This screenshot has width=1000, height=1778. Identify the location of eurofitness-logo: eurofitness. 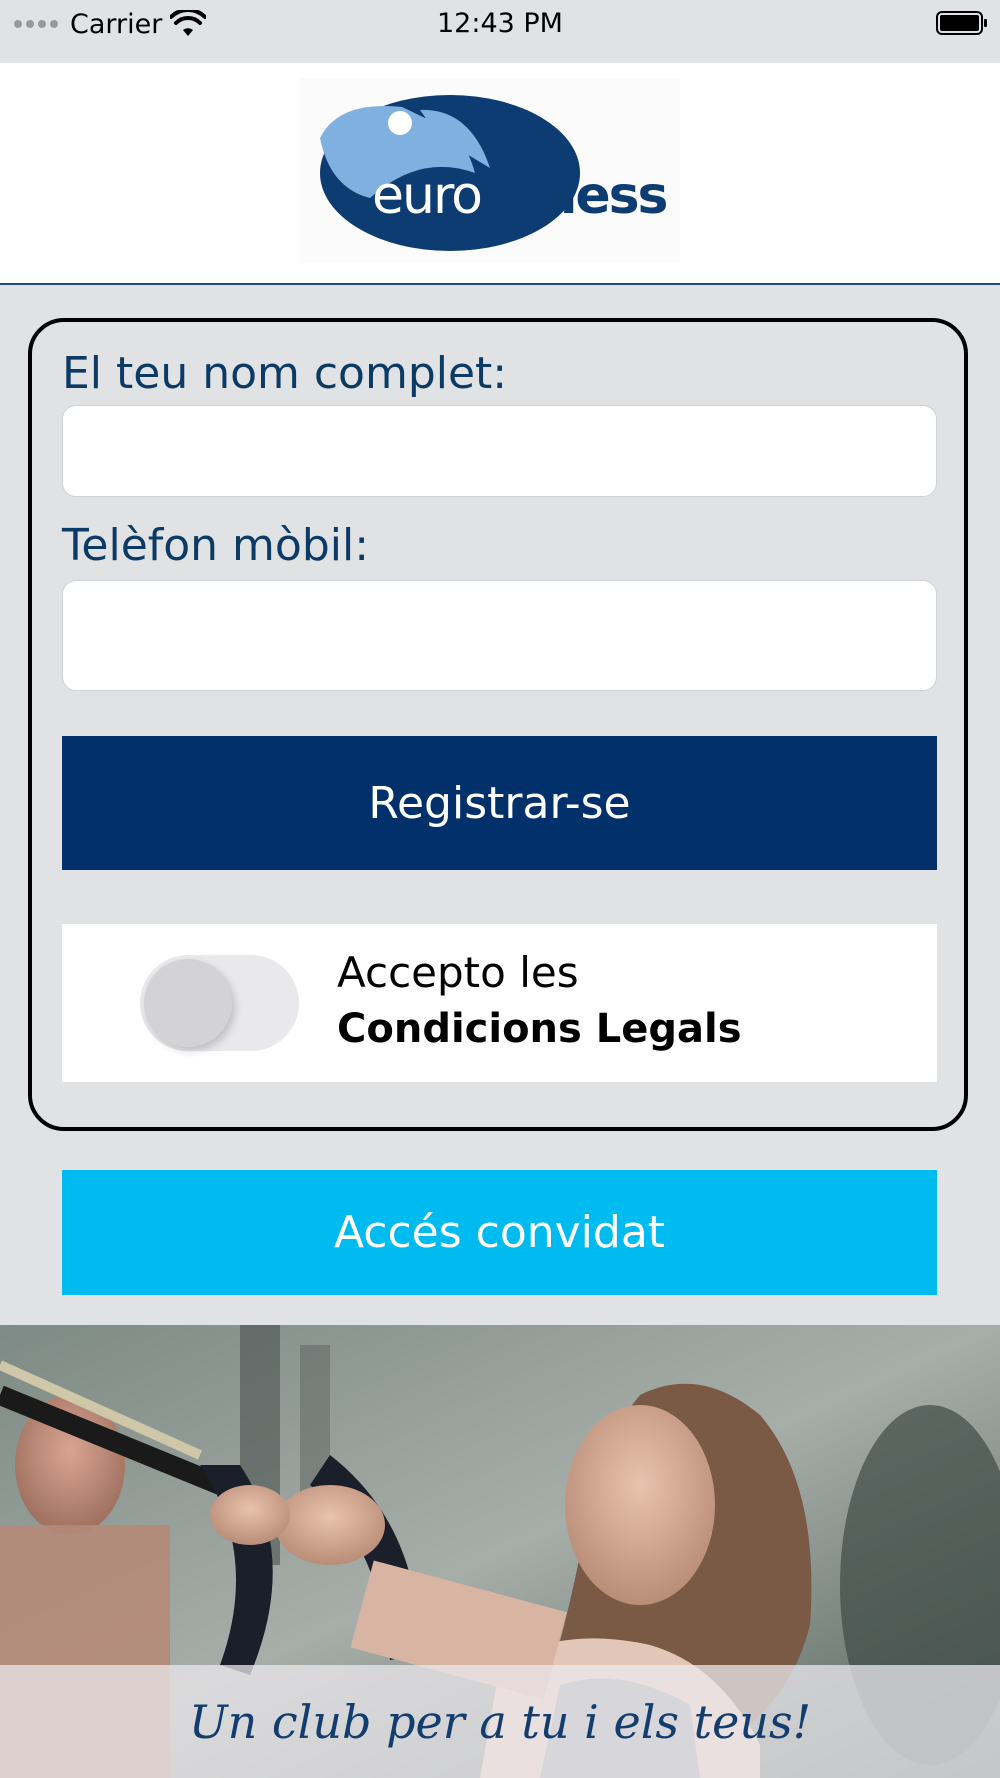
(490, 170).